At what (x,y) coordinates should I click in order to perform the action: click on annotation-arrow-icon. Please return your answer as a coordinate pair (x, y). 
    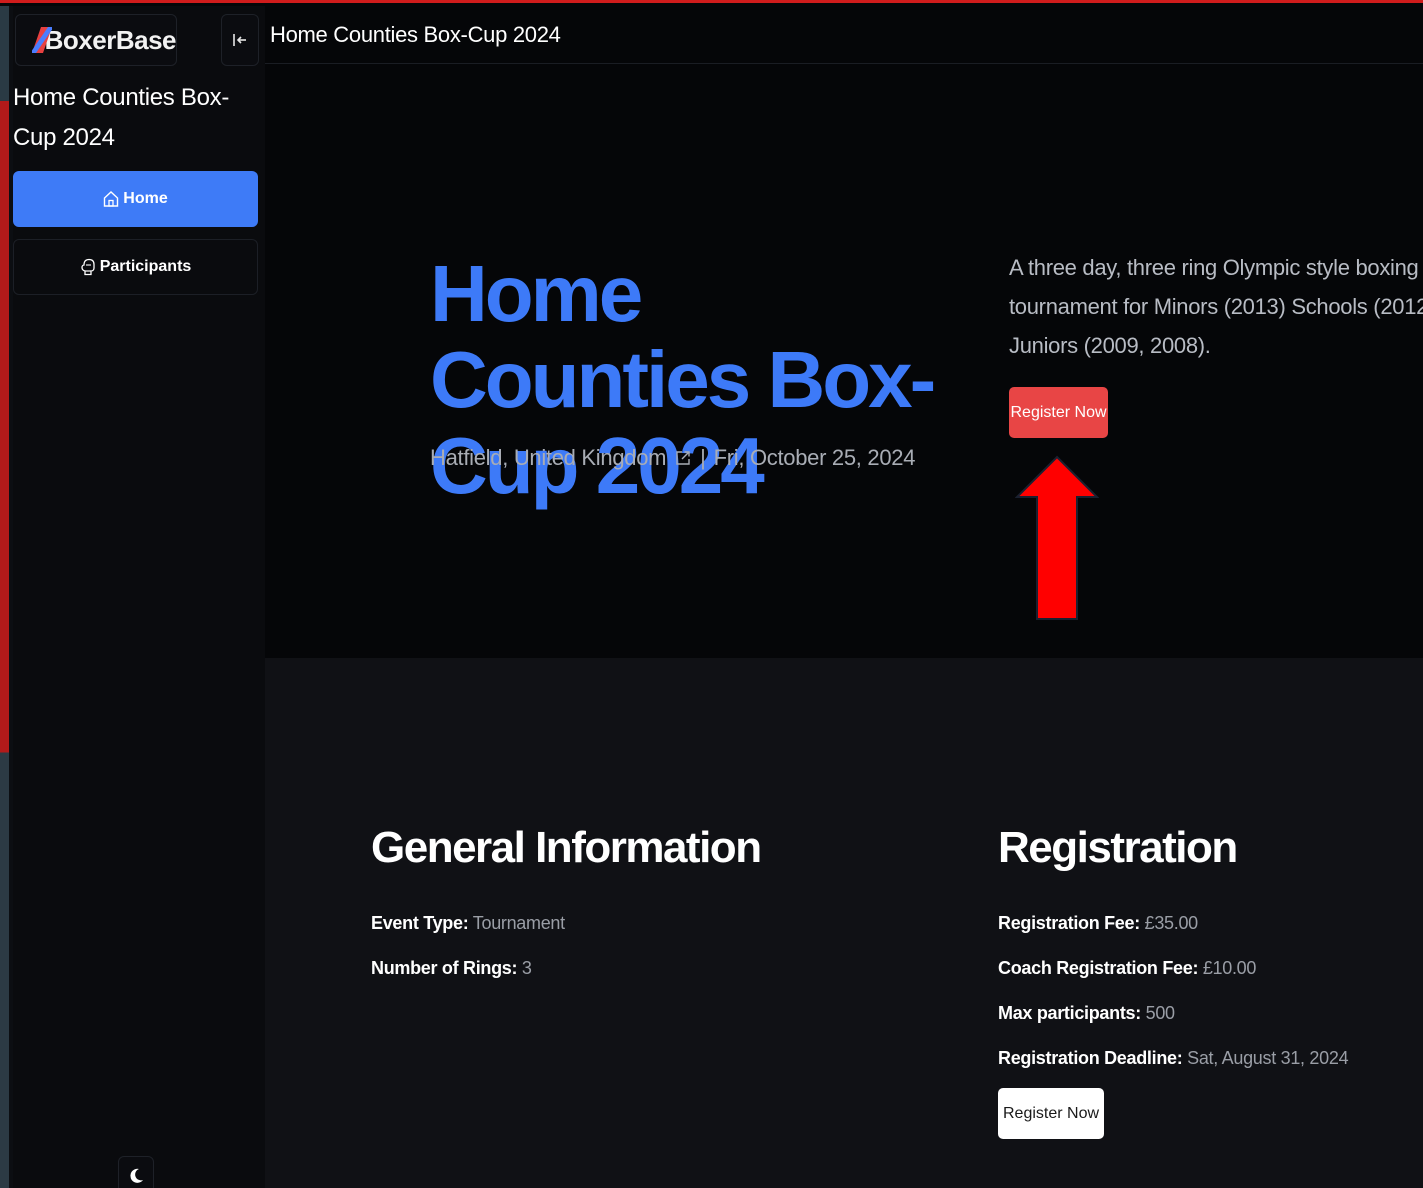
    Looking at the image, I should click on (1057, 537).